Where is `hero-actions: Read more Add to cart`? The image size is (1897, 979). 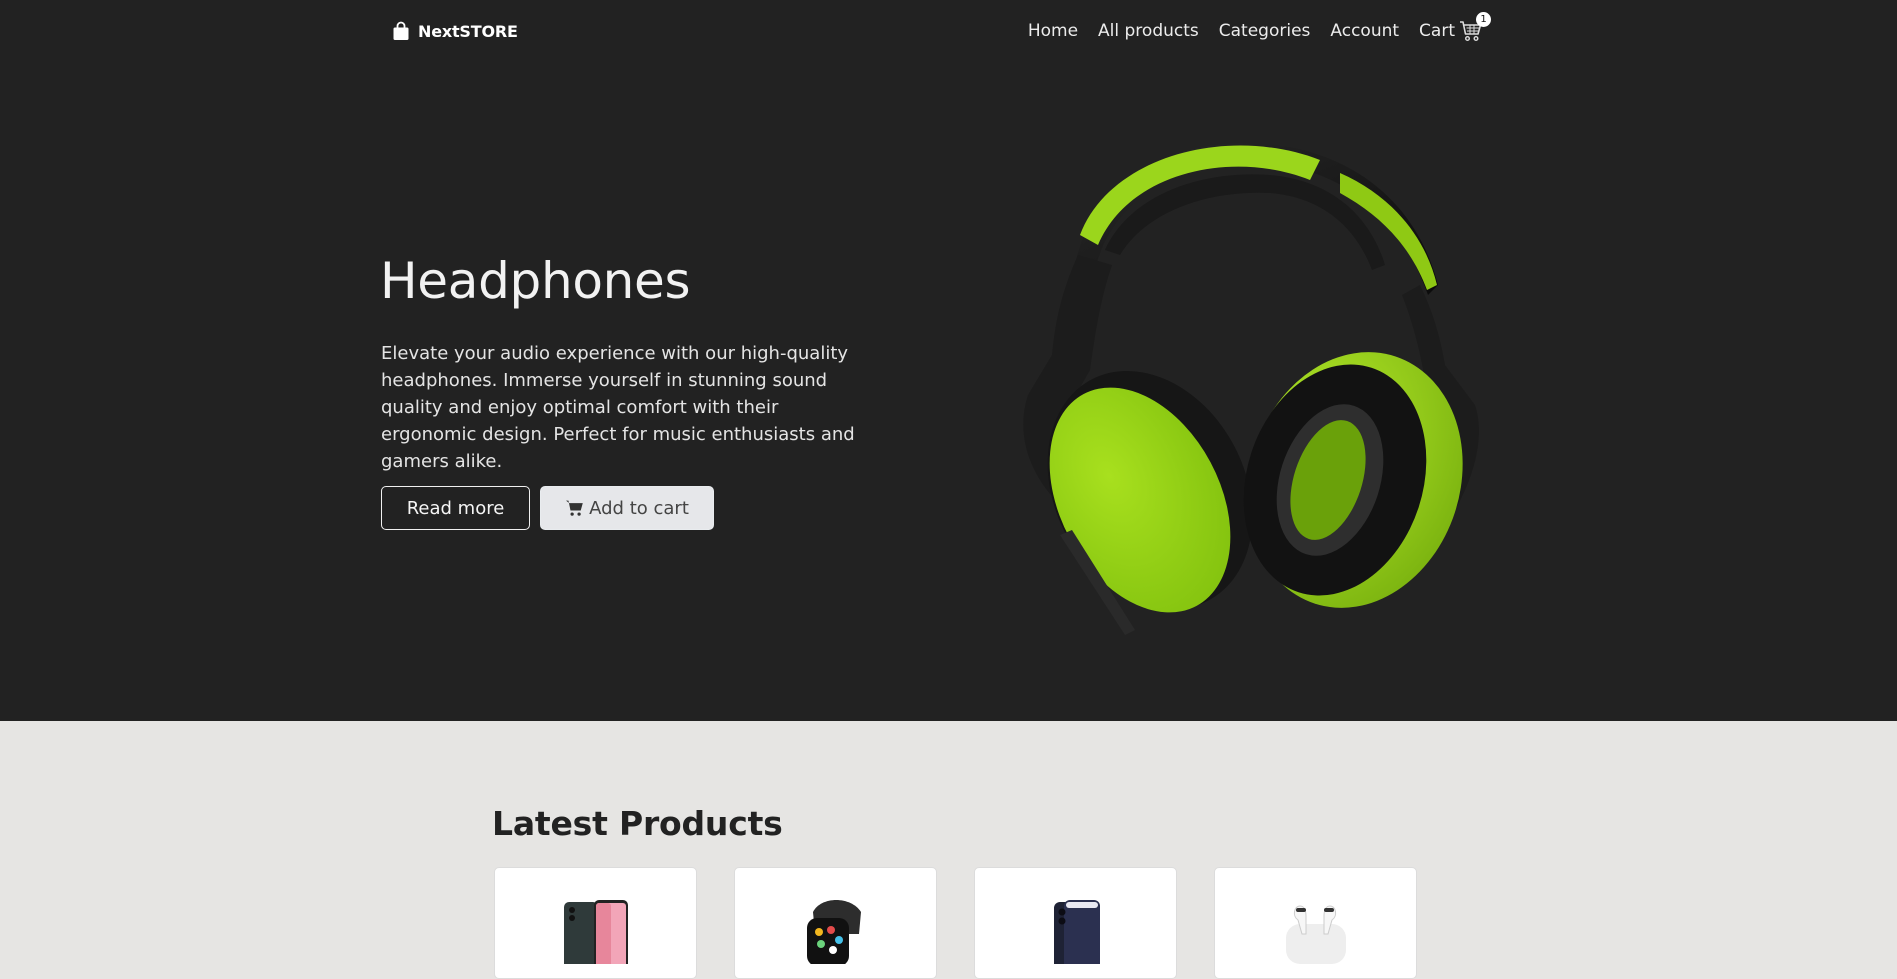
hero-actions: Read more Add to cart is located at coordinates (547, 508).